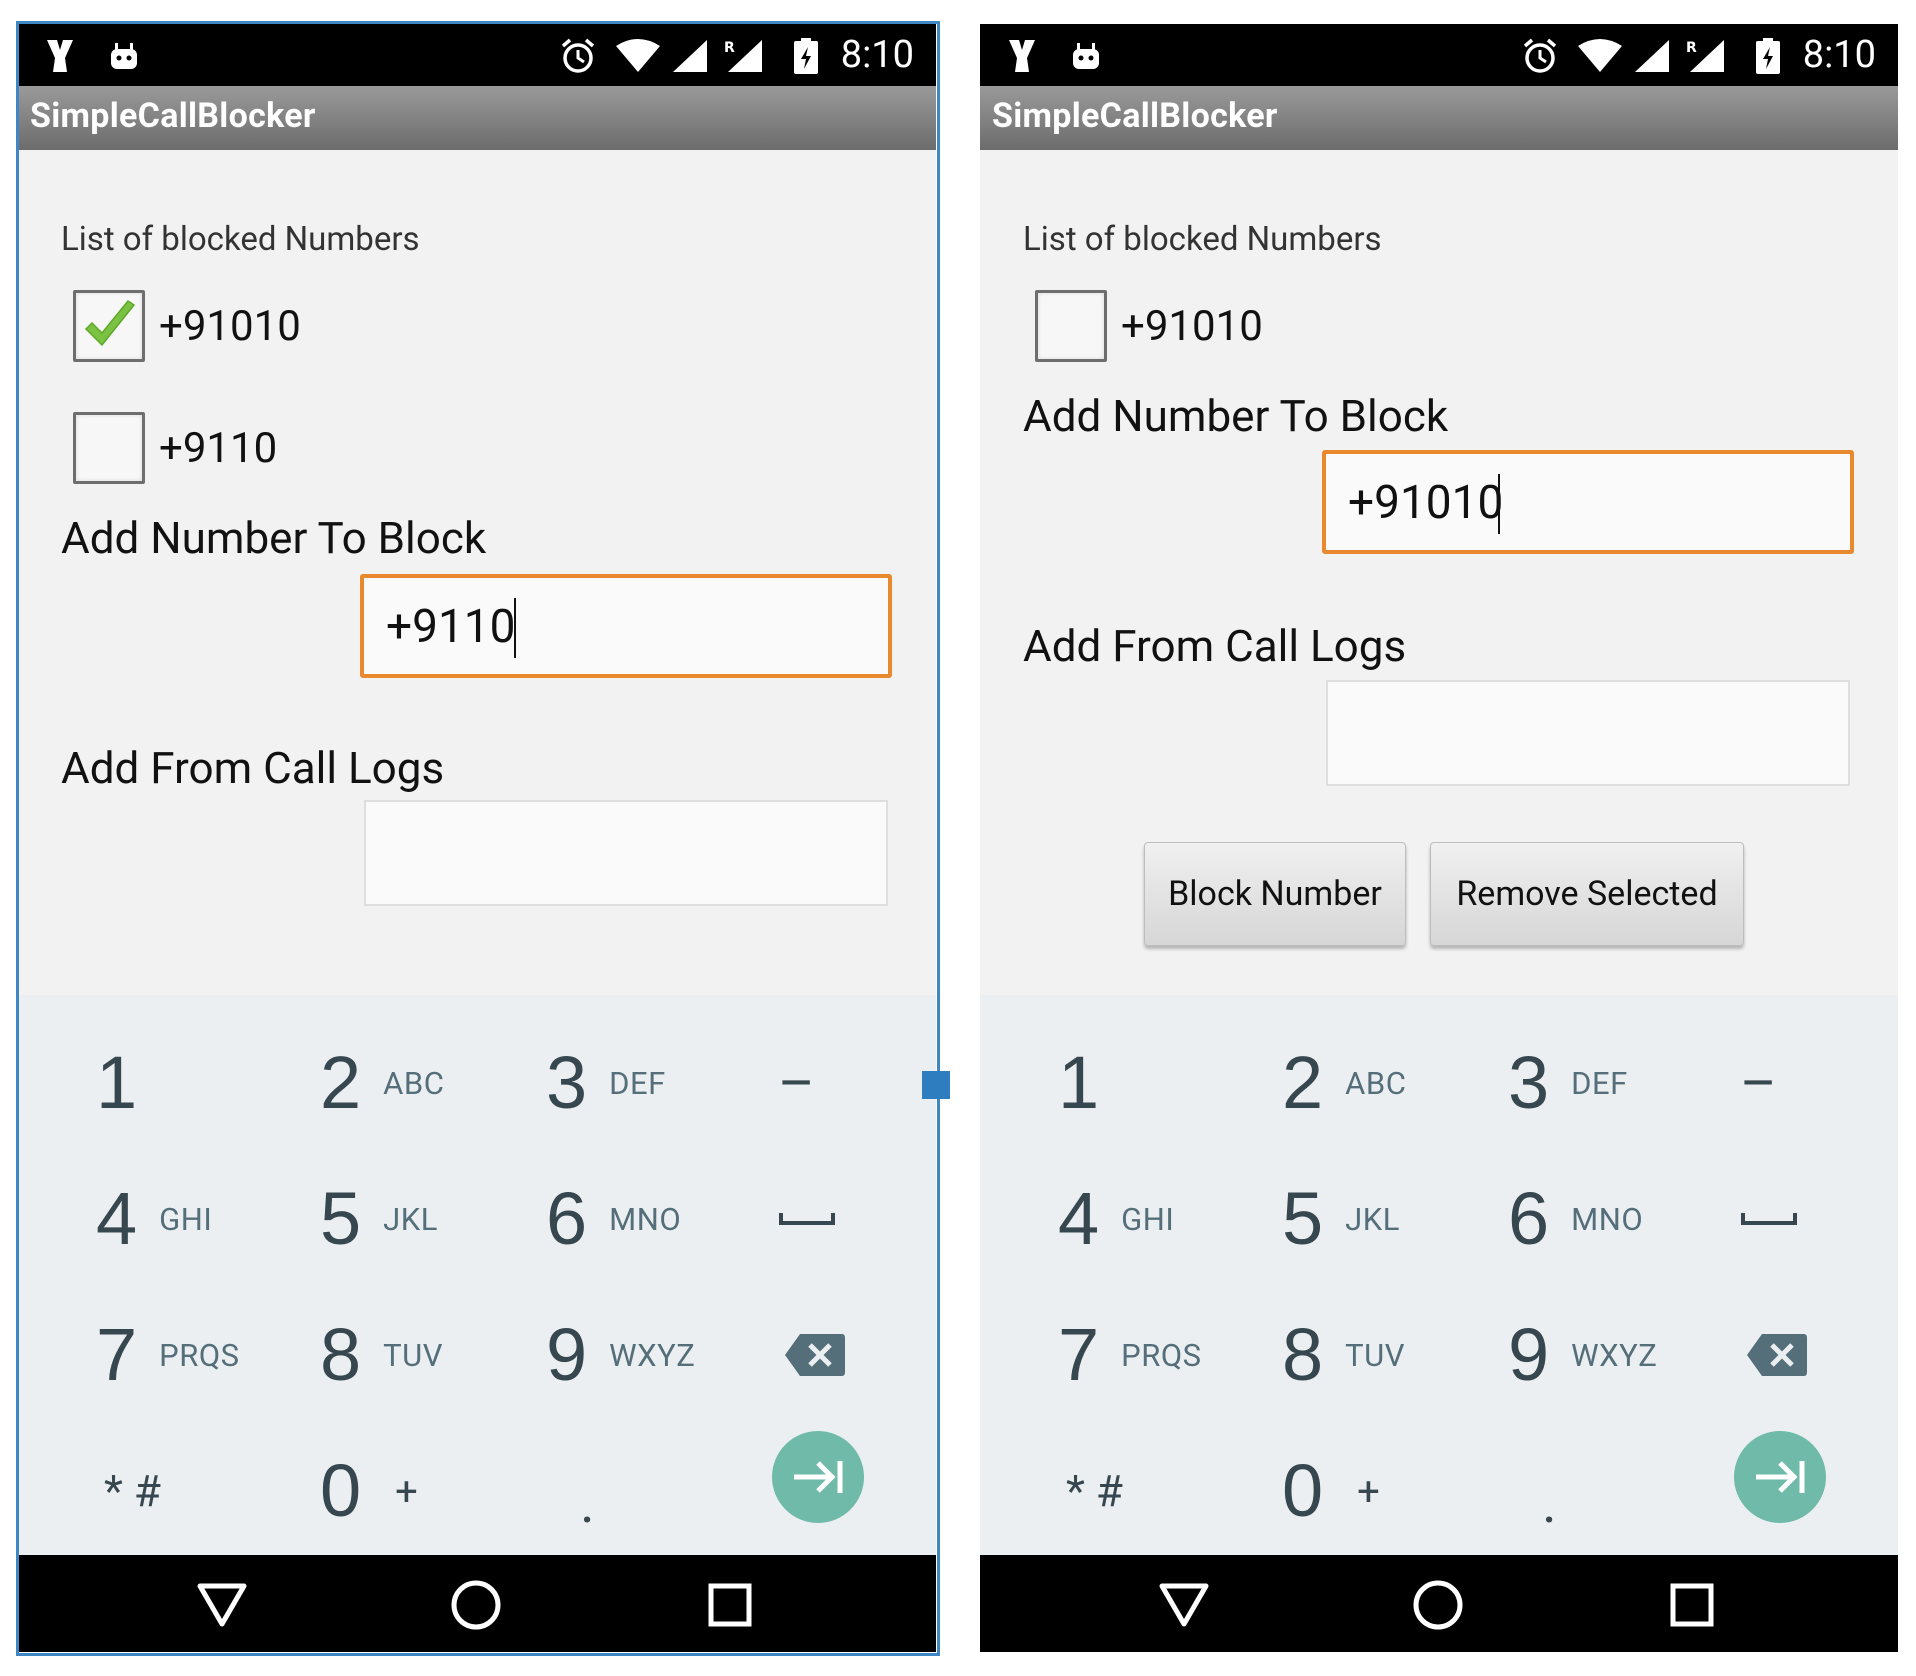  What do you see at coordinates (175, 448) in the screenshot?
I see `blocked-number-item: +9110` at bounding box center [175, 448].